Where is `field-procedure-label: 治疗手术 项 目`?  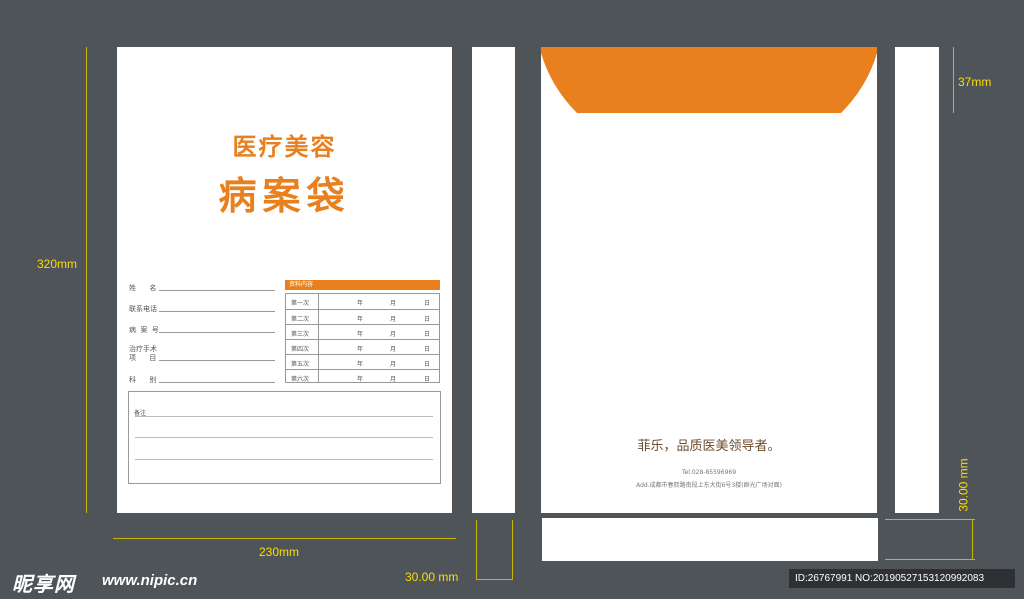 field-procedure-label: 治疗手术 项 目 is located at coordinates (143, 353).